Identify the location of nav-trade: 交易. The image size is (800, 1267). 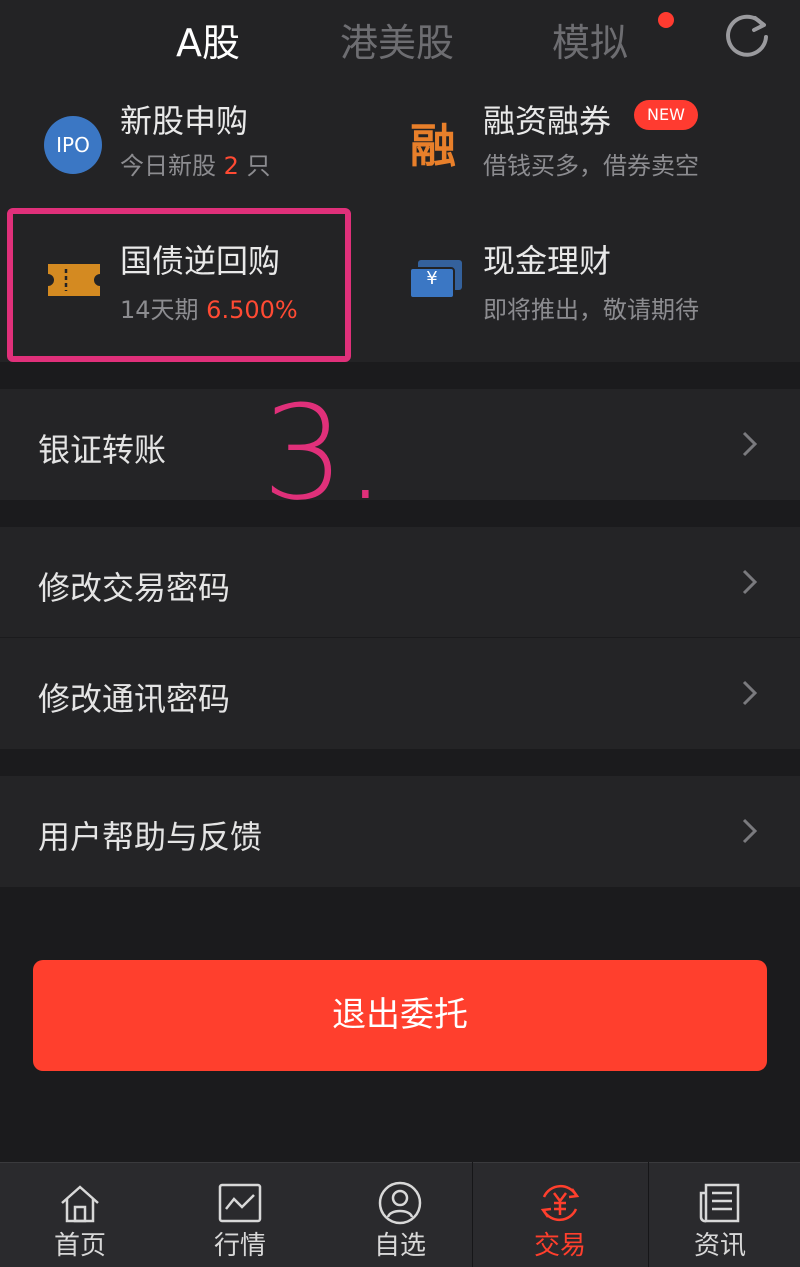
(560, 1215).